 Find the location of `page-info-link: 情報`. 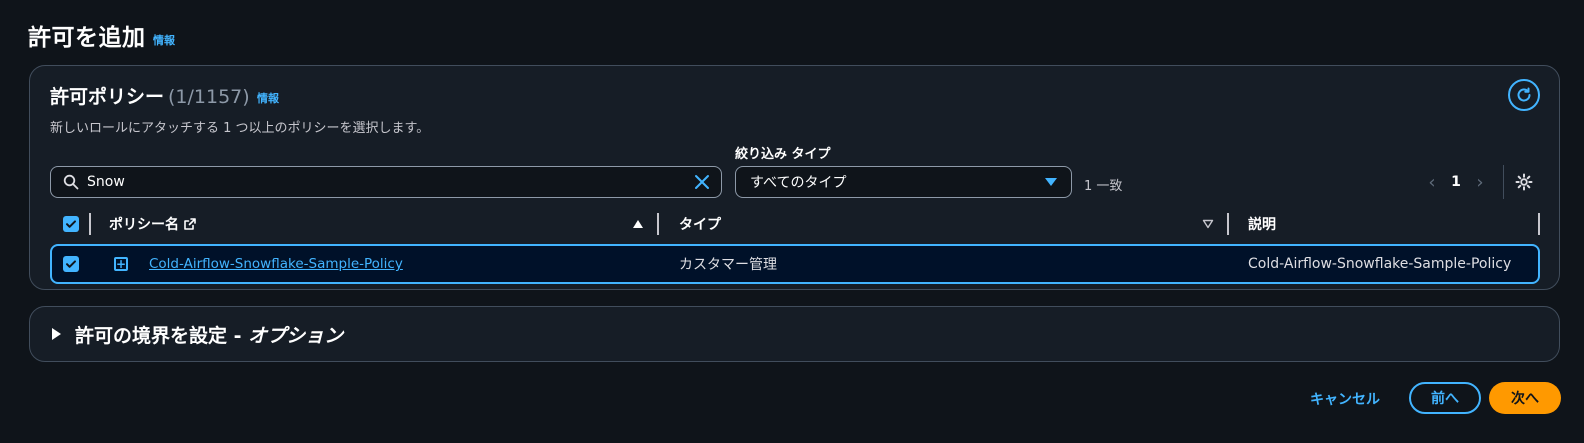

page-info-link: 情報 is located at coordinates (164, 40).